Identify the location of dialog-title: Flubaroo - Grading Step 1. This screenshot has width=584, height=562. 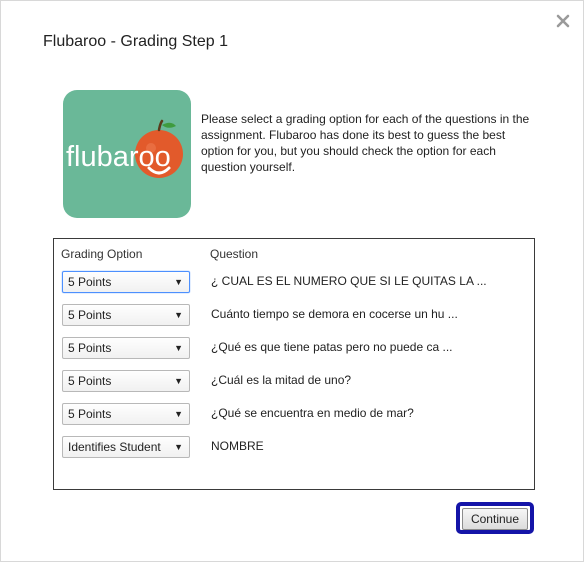
(135, 41).